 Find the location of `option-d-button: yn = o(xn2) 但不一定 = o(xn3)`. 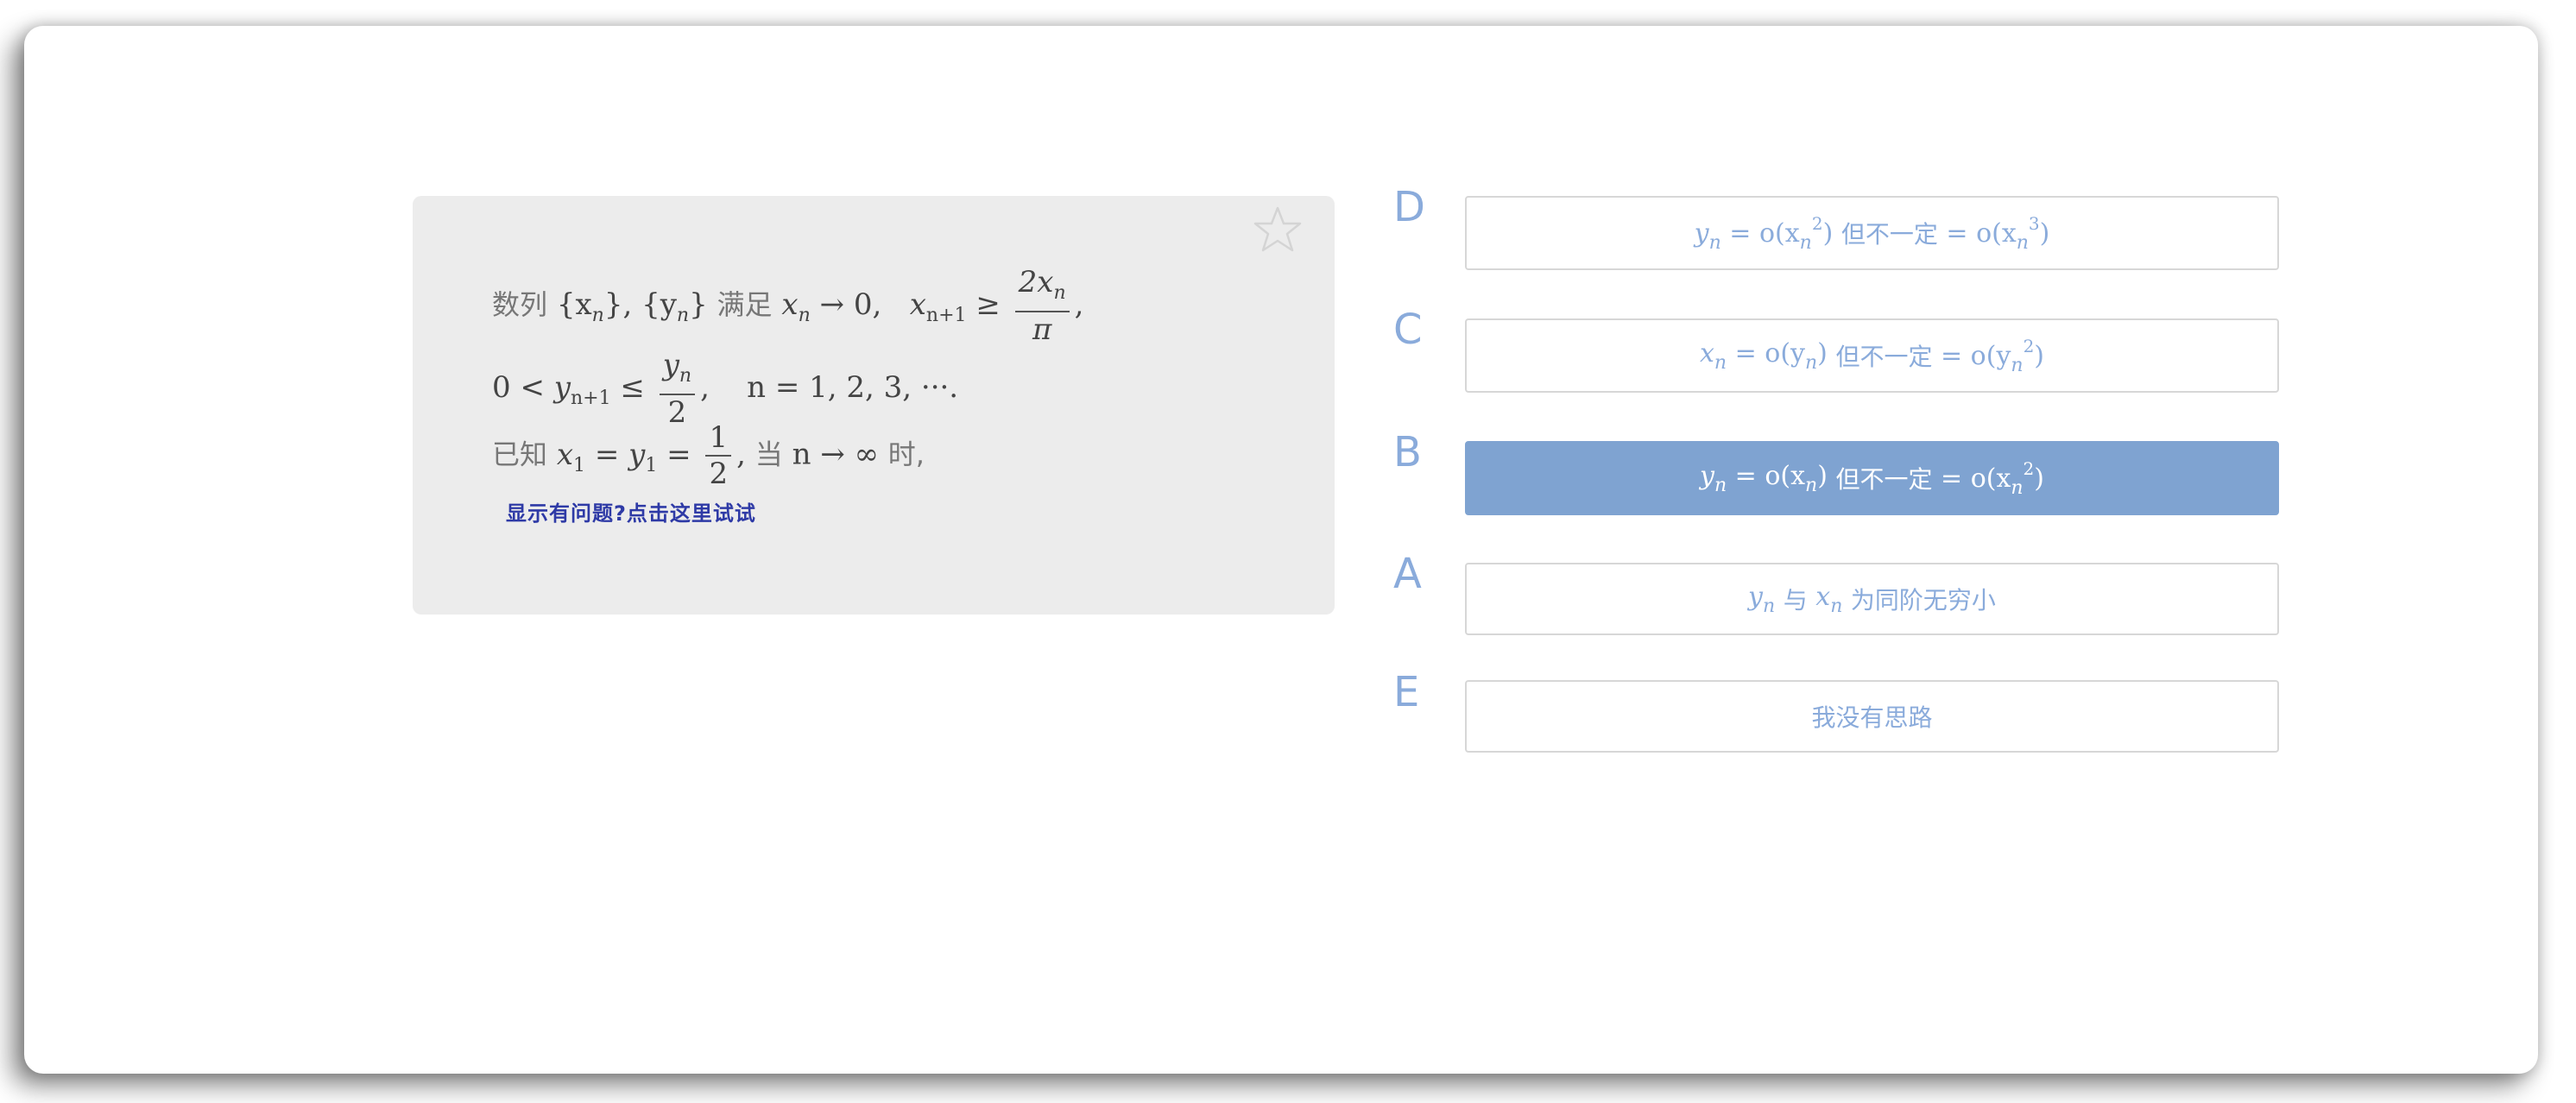

option-d-button: yn = o(xn2) 但不一定 = o(xn3) is located at coordinates (1872, 233).